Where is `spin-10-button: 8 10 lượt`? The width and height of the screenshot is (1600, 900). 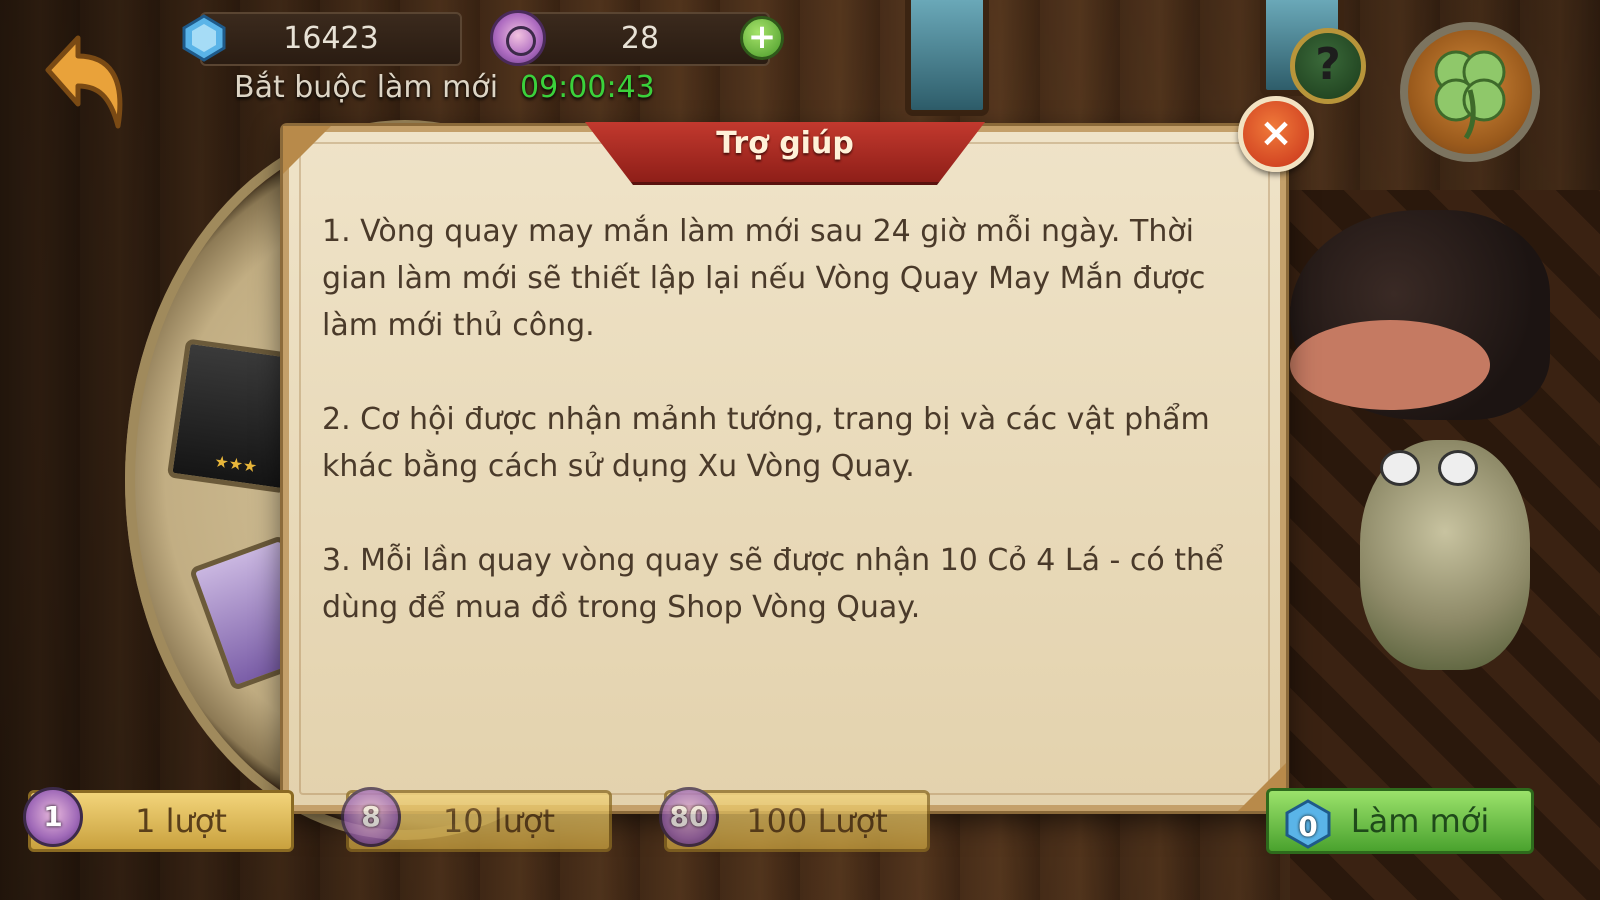 spin-10-button: 8 10 lượt is located at coordinates (476, 819).